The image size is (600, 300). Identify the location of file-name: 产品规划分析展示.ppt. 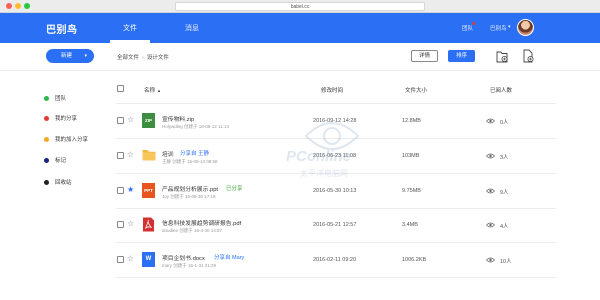
(190, 188).